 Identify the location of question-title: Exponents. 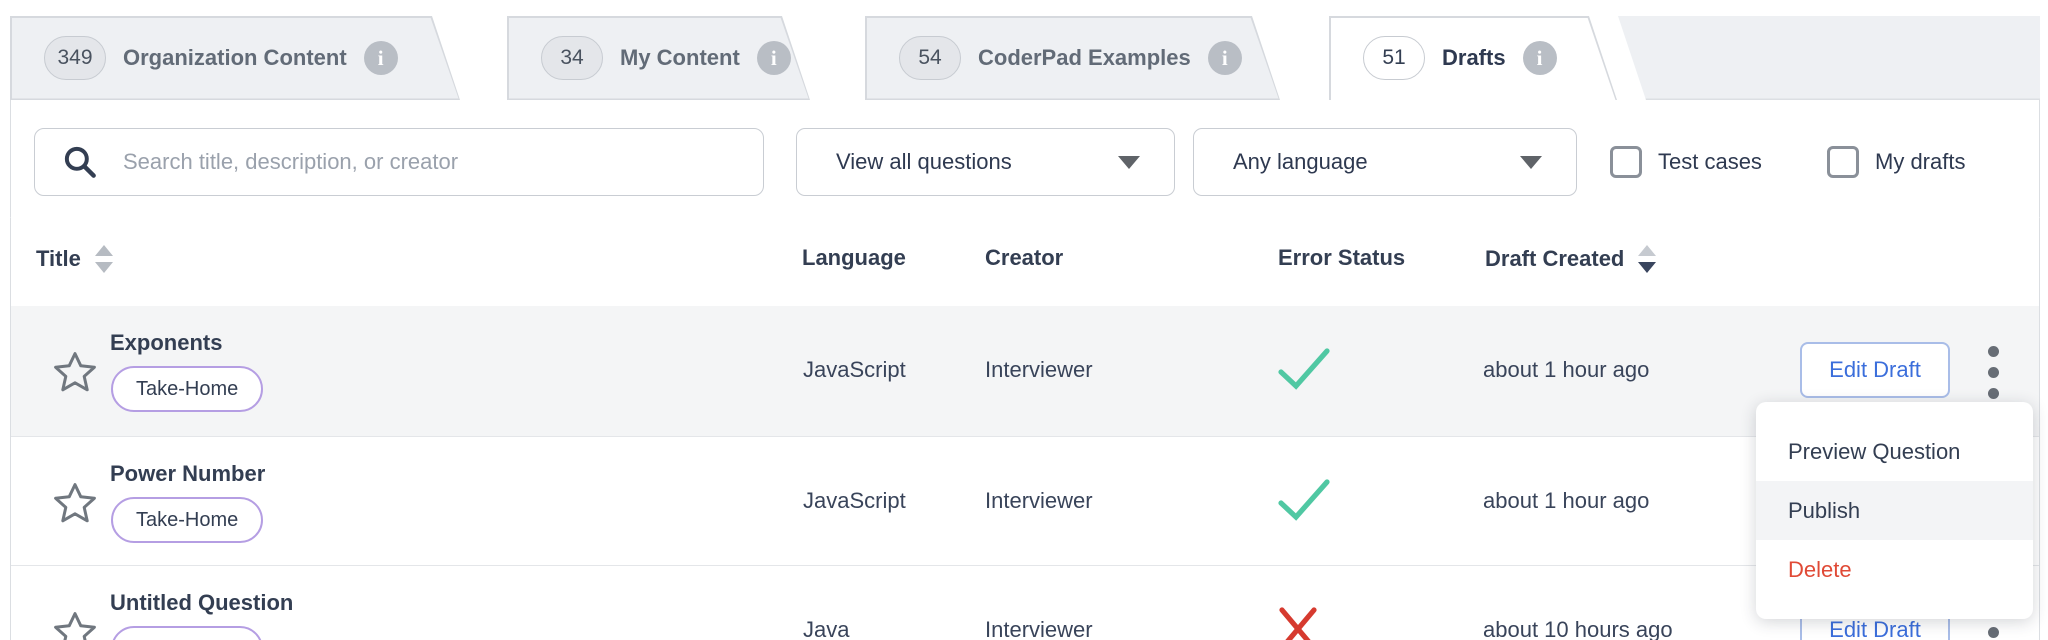
(166, 343).